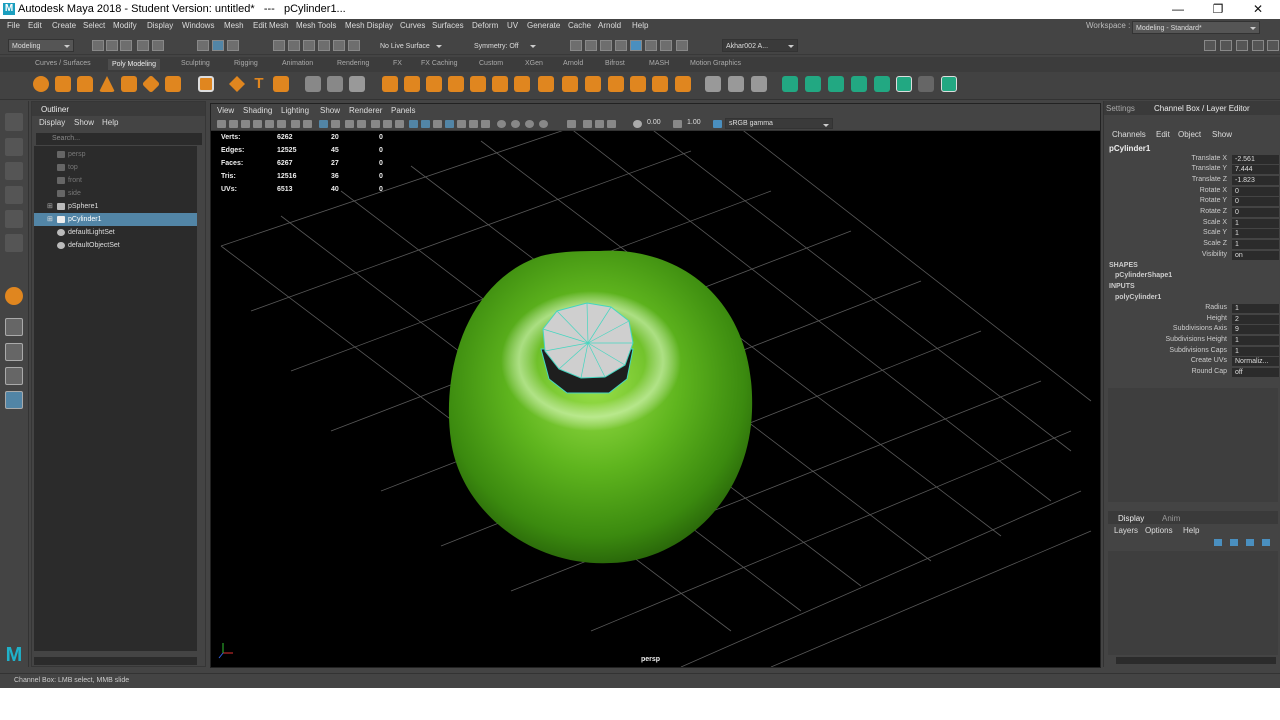 The image size is (1280, 720). Describe the element at coordinates (1258, 9) in the screenshot. I see `close-button: ✕` at that location.